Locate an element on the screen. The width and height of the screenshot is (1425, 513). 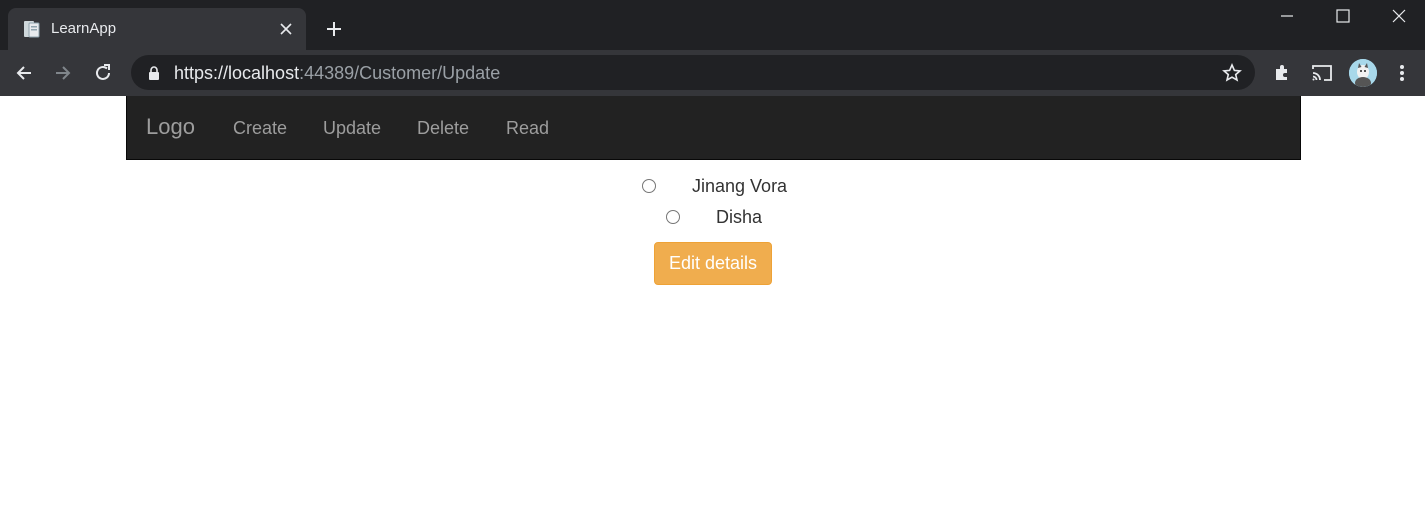
lock-icon is located at coordinates (154, 73).